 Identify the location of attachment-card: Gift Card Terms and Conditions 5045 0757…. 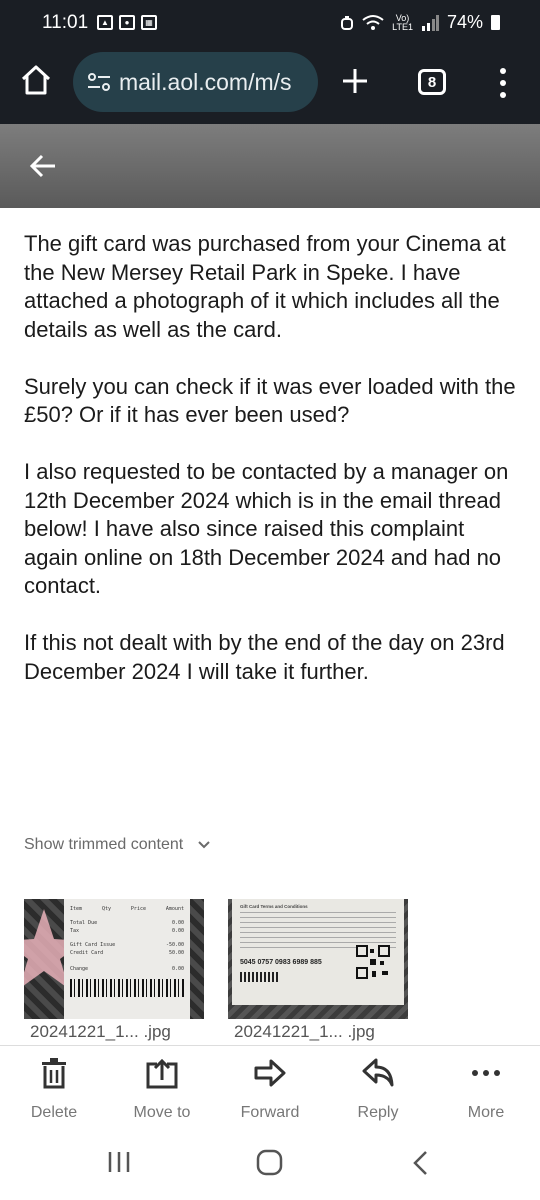
(318, 959).